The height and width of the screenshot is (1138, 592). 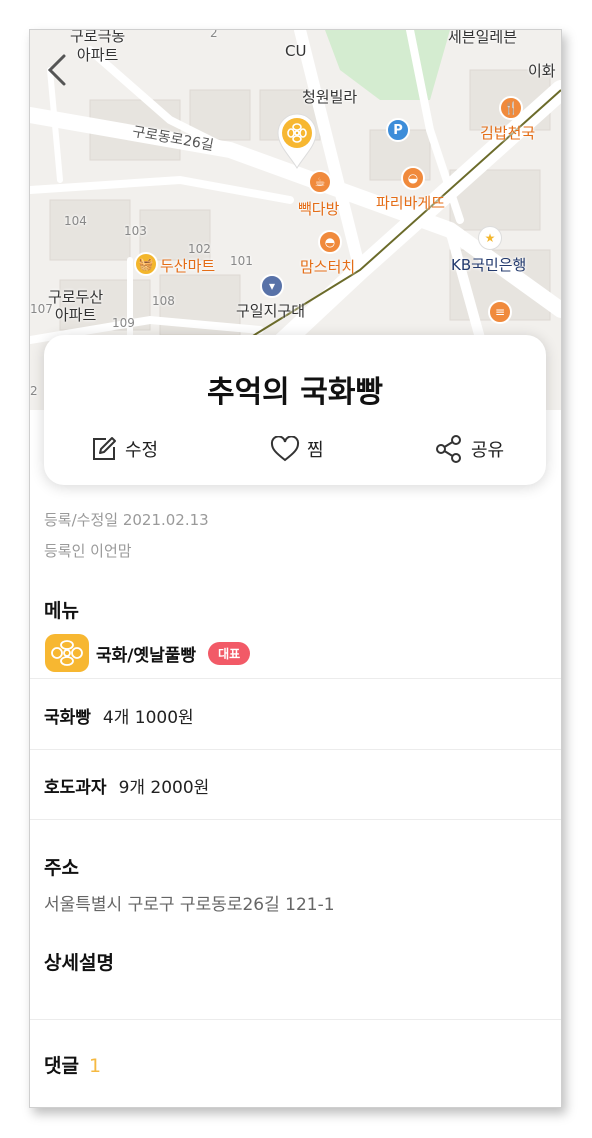 I want to click on map-label-ewha: 이화, so click(x=542, y=71).